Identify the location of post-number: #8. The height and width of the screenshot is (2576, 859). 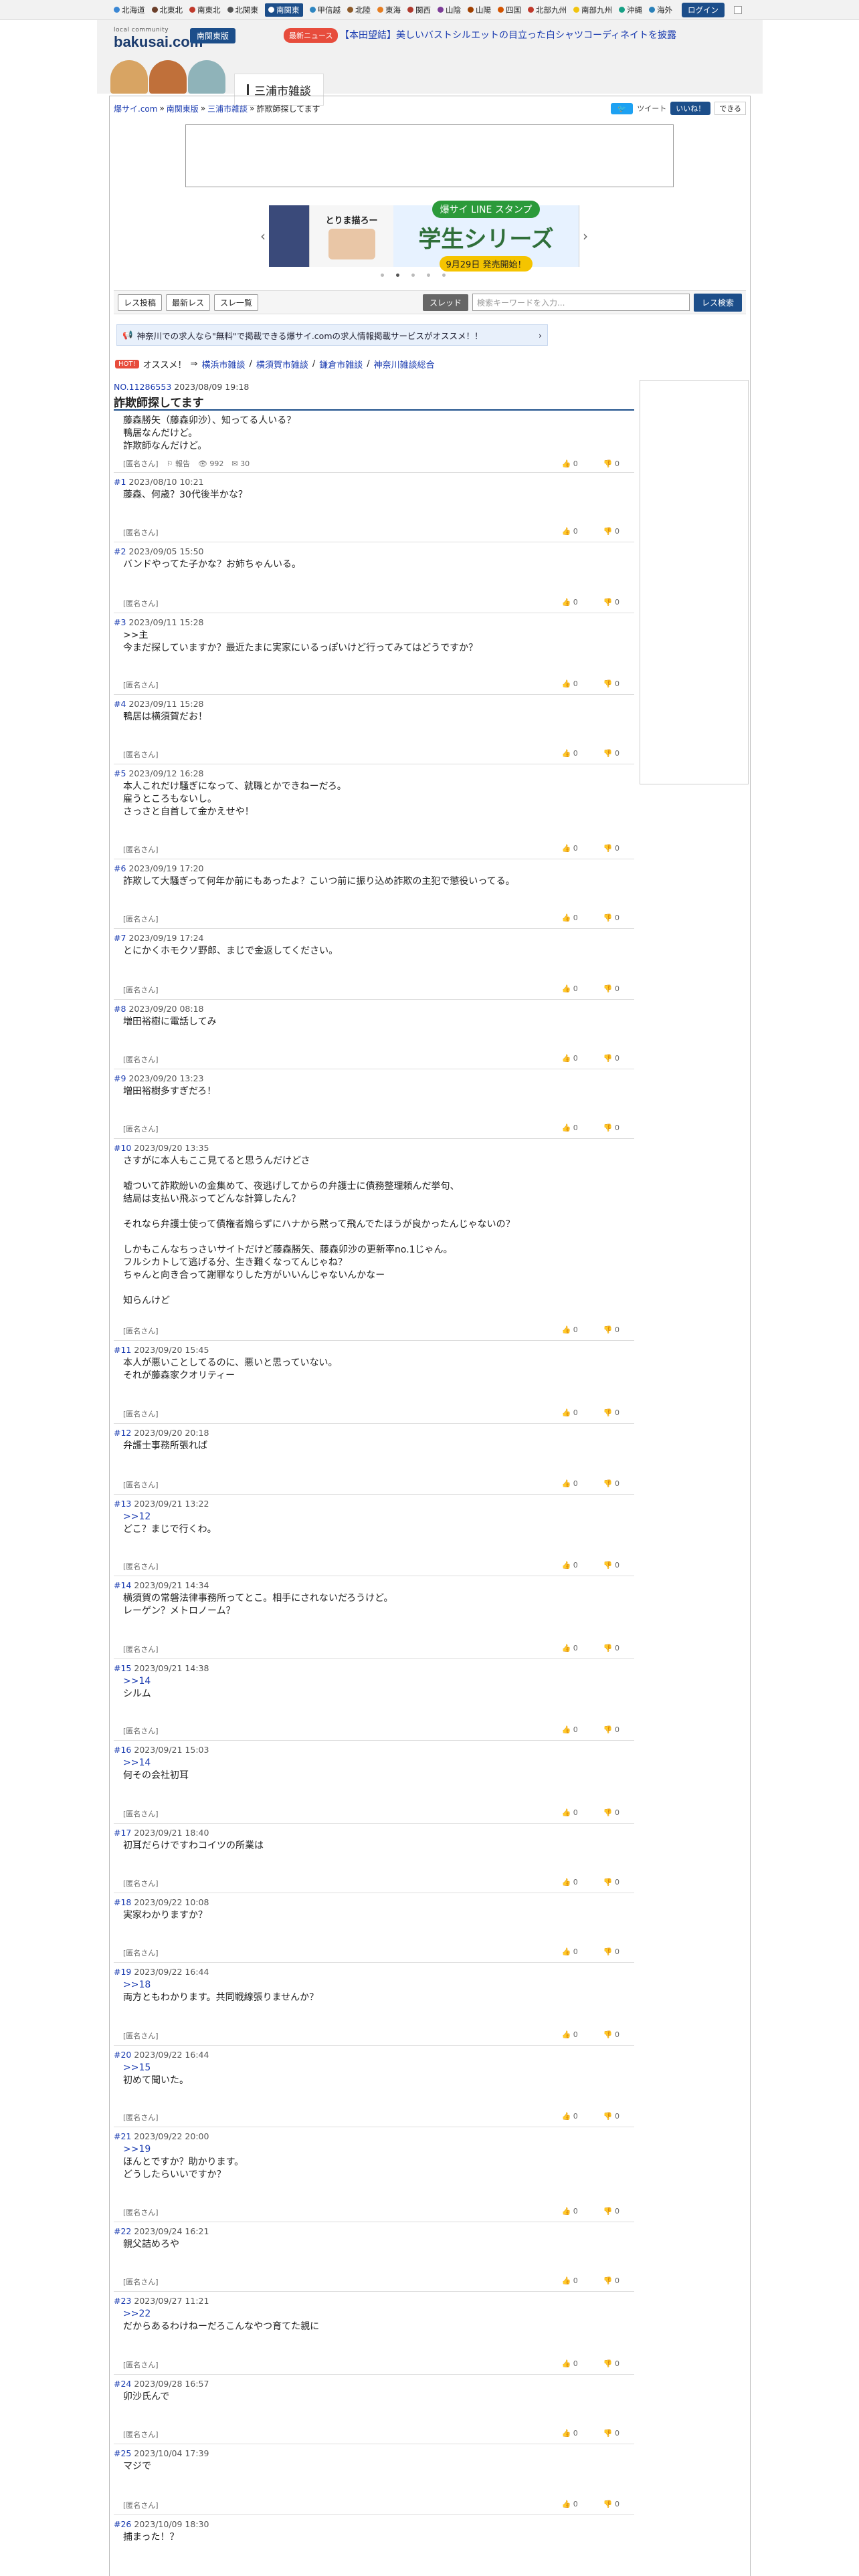
(120, 1009).